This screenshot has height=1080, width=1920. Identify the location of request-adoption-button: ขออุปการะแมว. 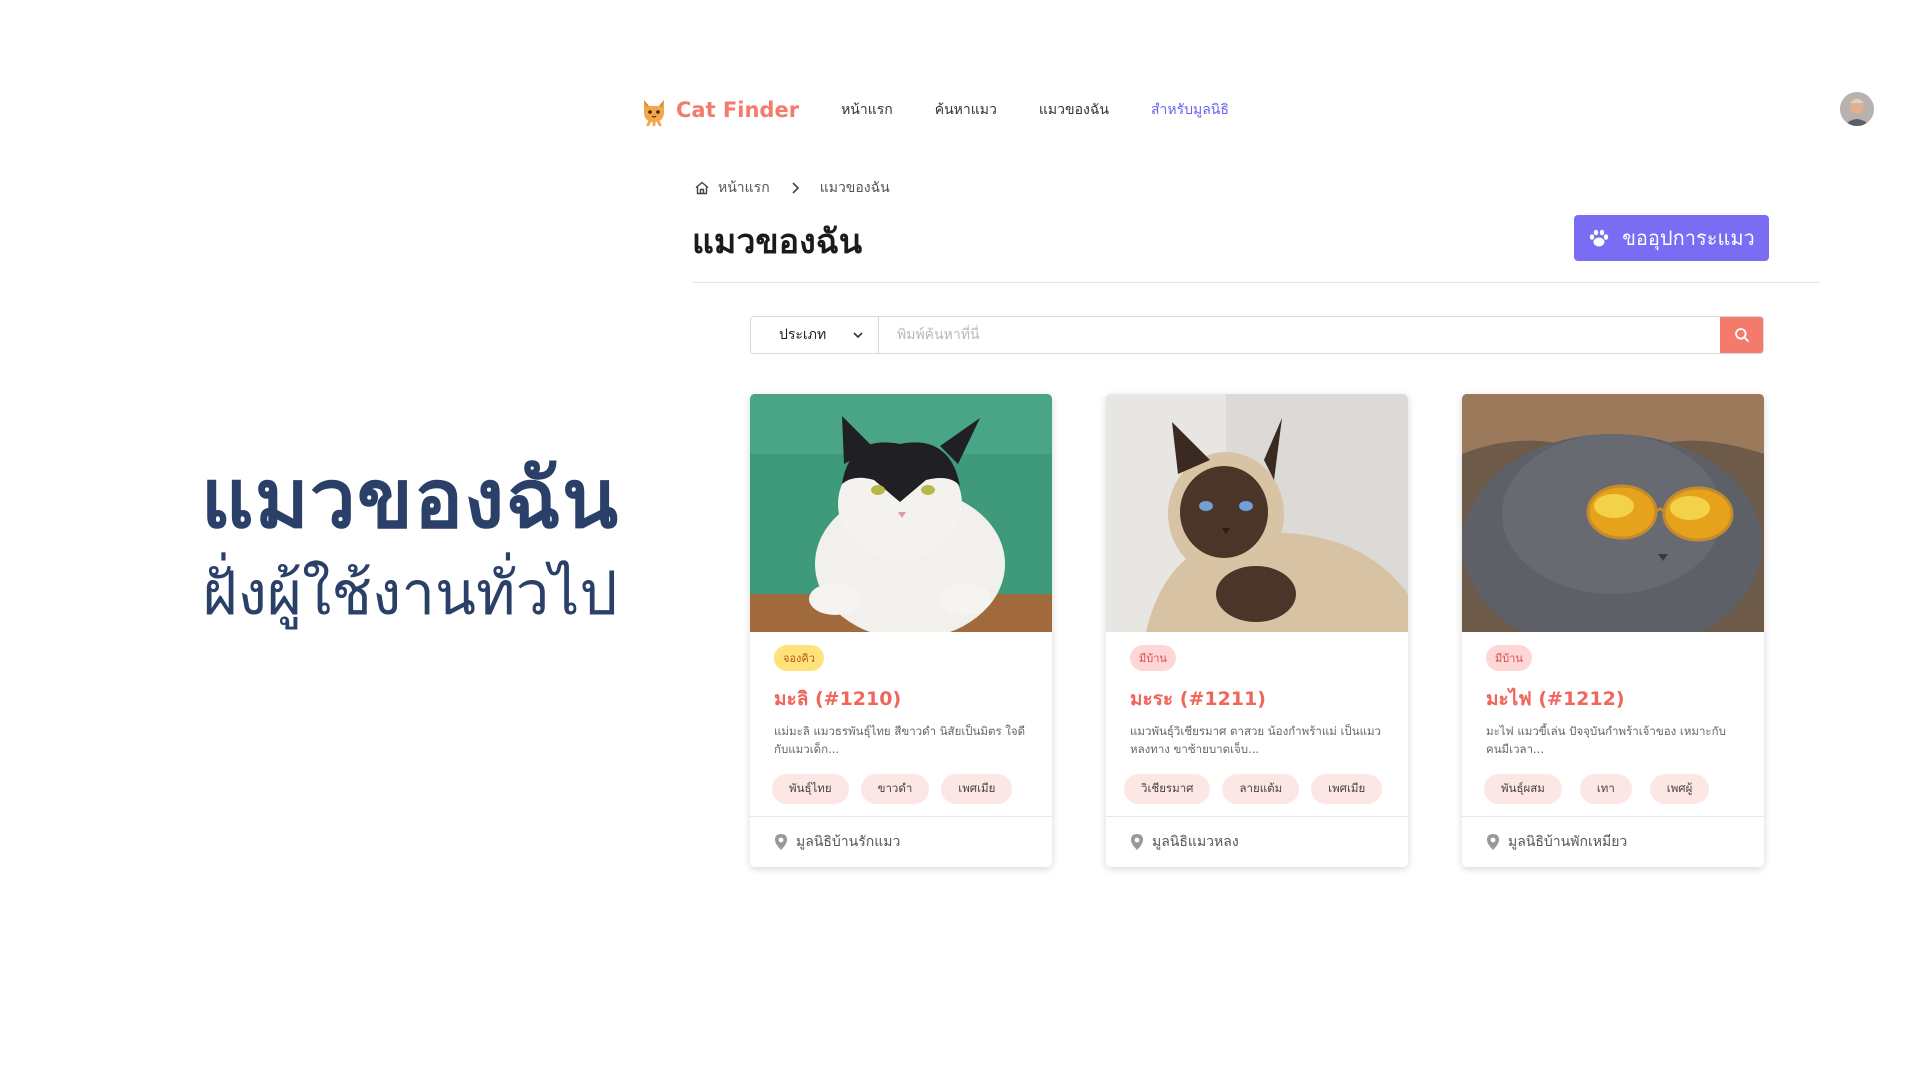
(1671, 238).